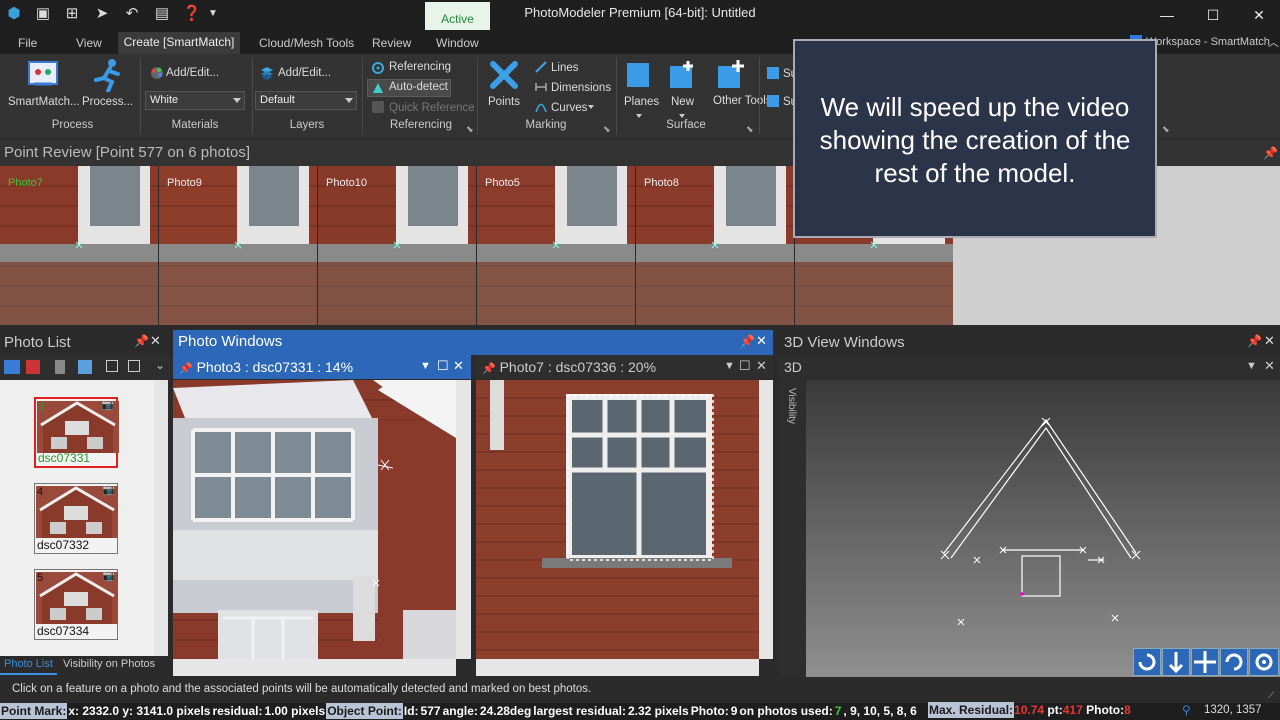  Describe the element at coordinates (89, 43) in the screenshot. I see `menu-view: View` at that location.